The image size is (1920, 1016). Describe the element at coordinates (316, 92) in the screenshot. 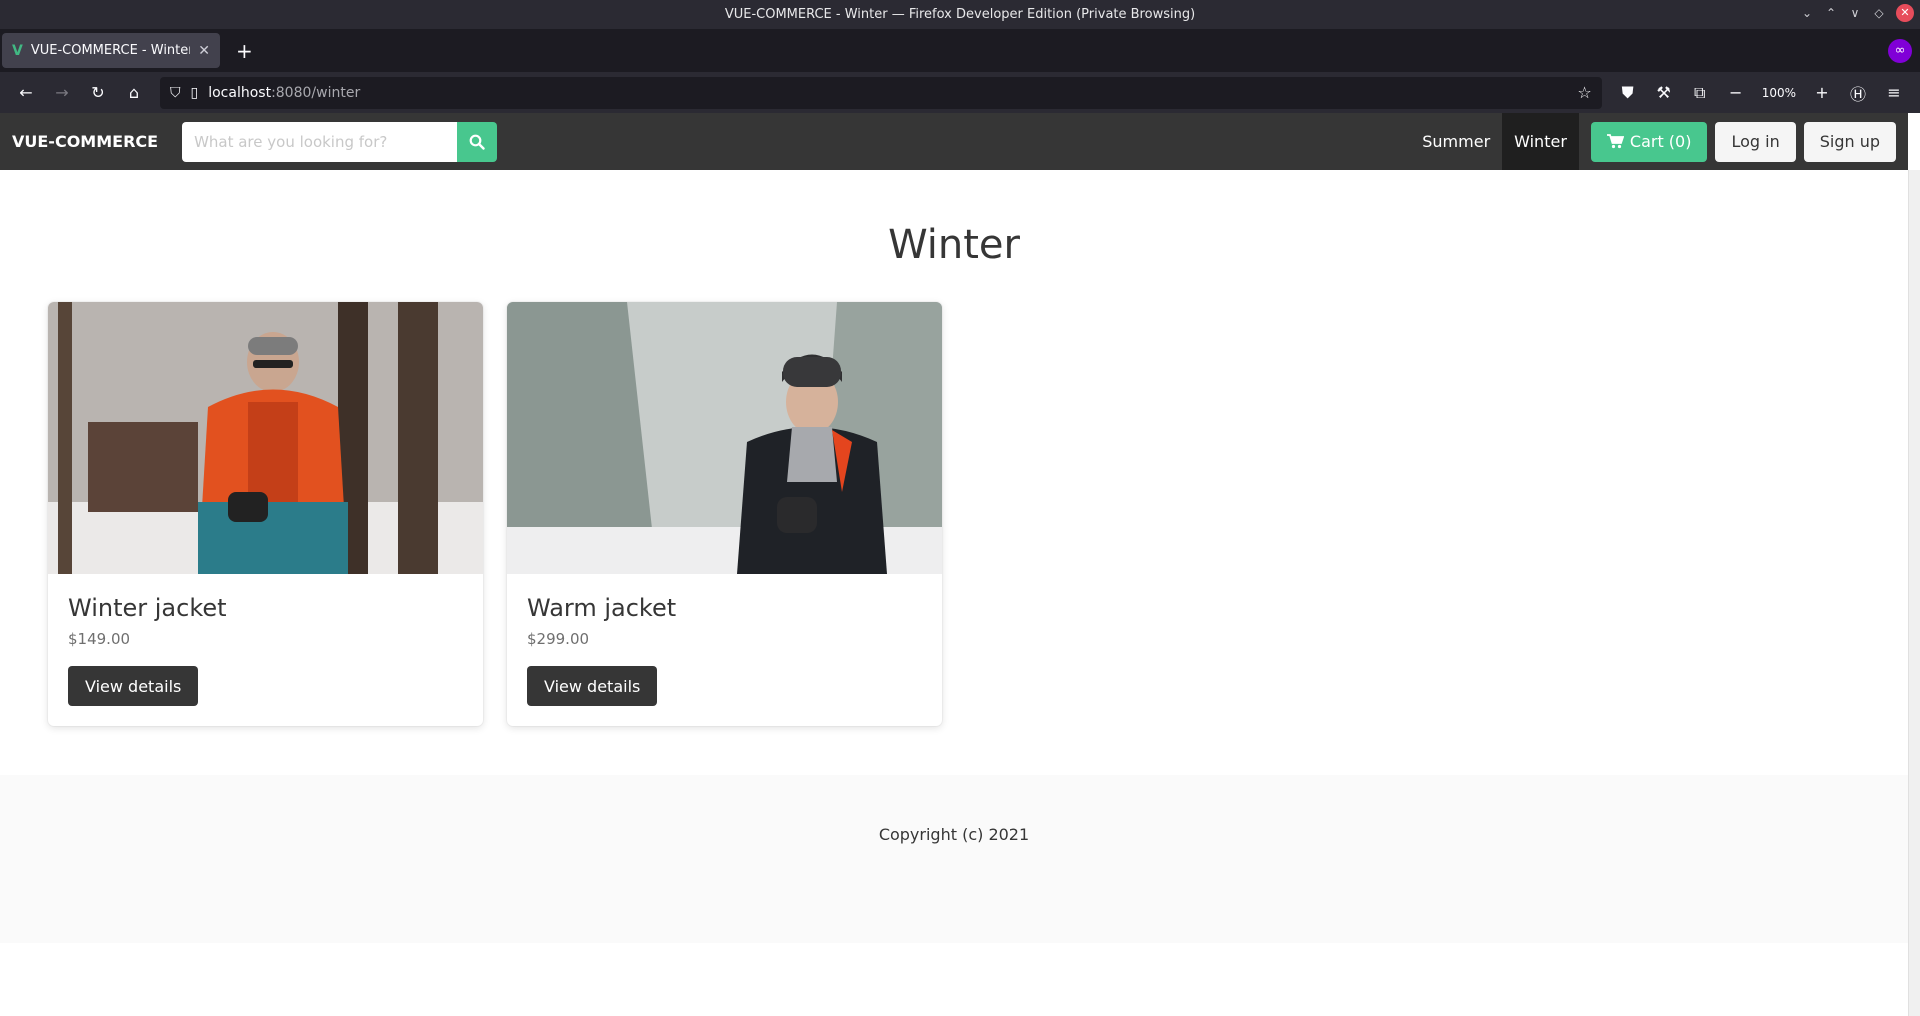

I see `url-path: :8080/winter` at that location.